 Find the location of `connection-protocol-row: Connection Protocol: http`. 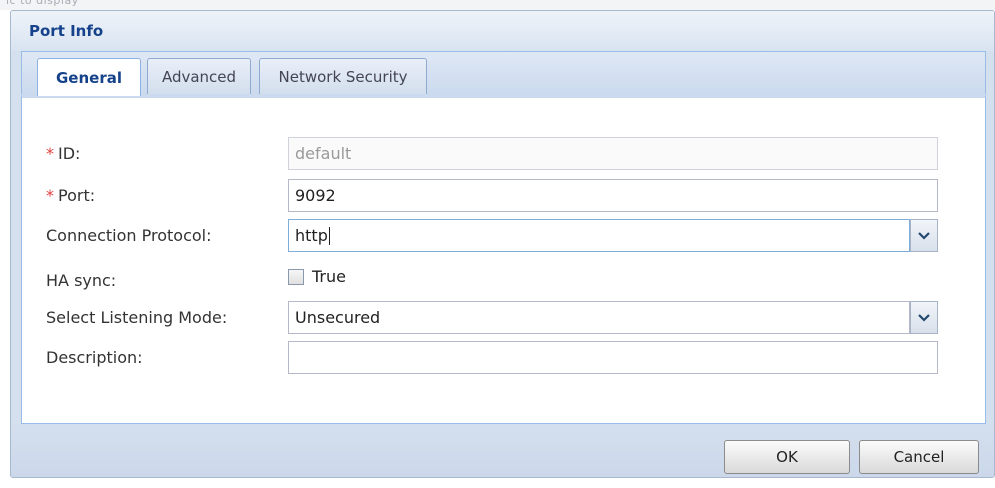

connection-protocol-row: Connection Protocol: http is located at coordinates (503, 237).